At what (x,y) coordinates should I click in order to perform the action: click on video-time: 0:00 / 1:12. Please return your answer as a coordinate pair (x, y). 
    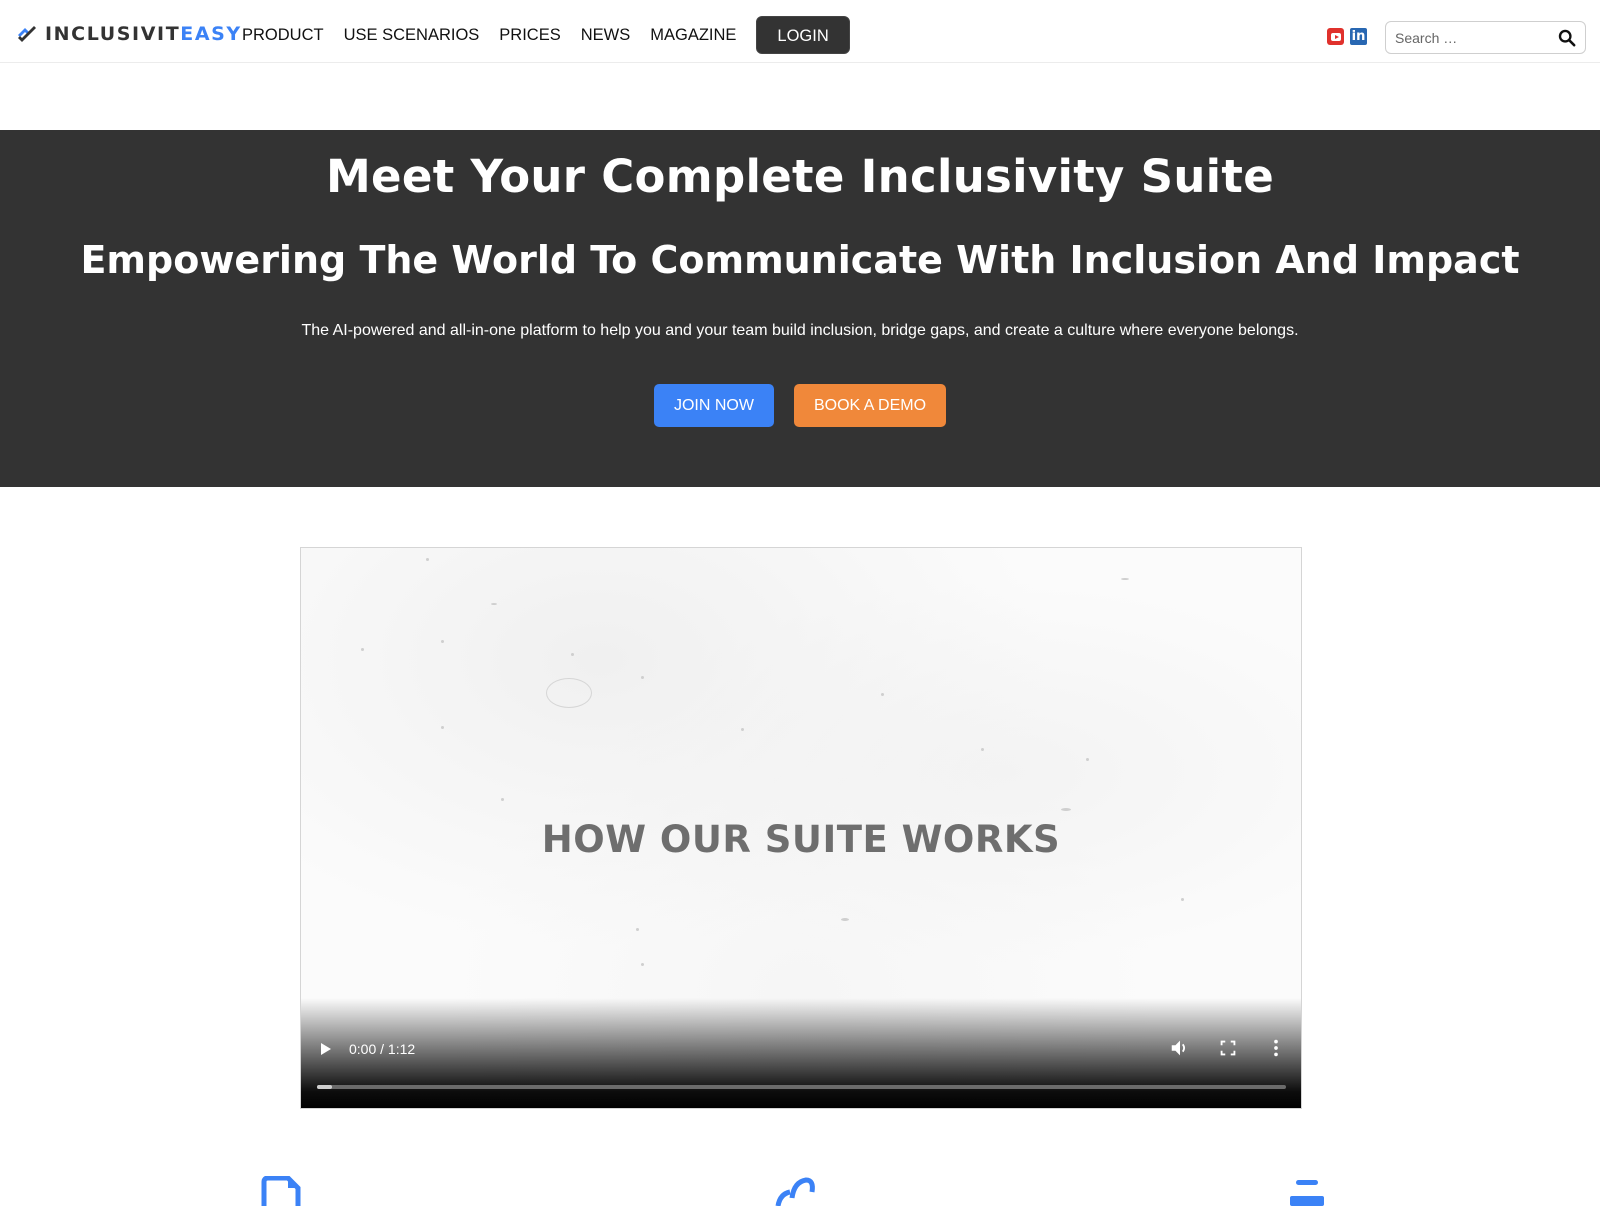
    Looking at the image, I should click on (382, 1049).